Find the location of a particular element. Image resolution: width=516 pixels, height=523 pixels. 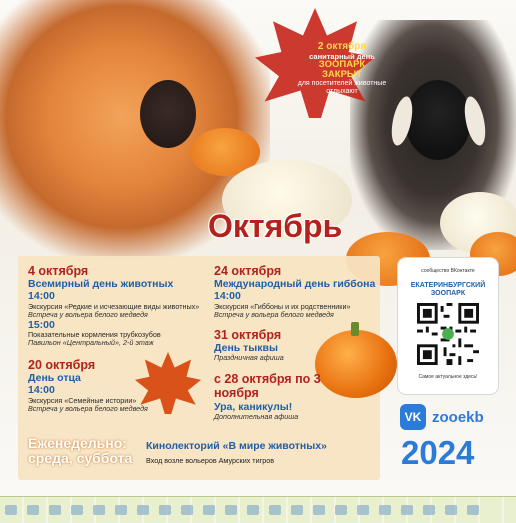

event-name: Ура, каникулы! is located at coordinates (253, 406).